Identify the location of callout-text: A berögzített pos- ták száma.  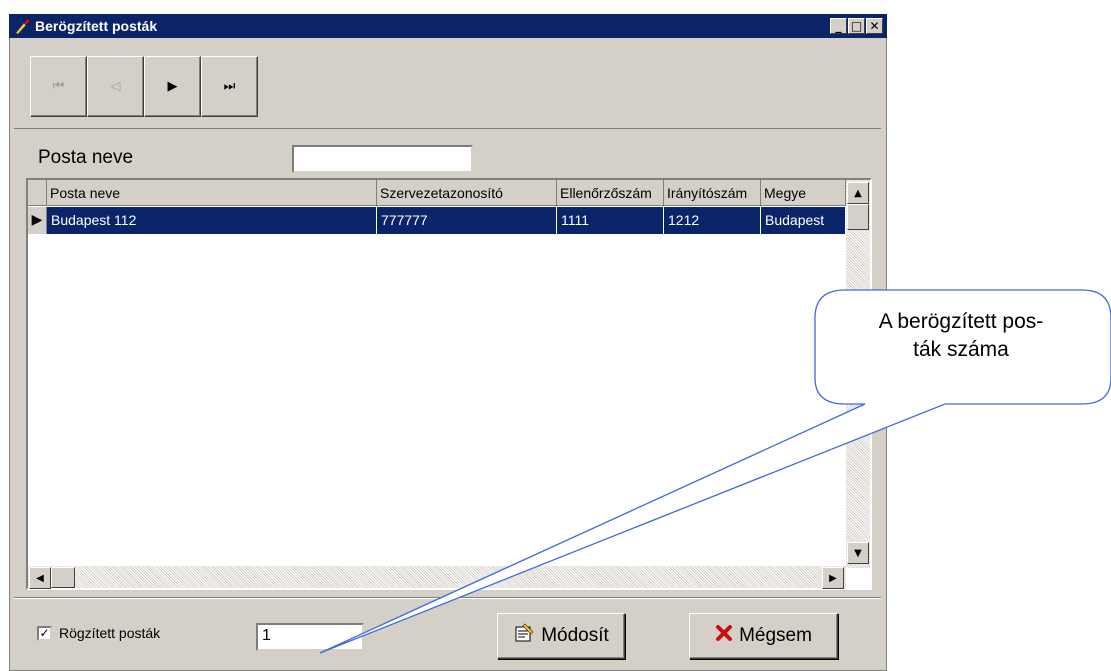
(961, 336).